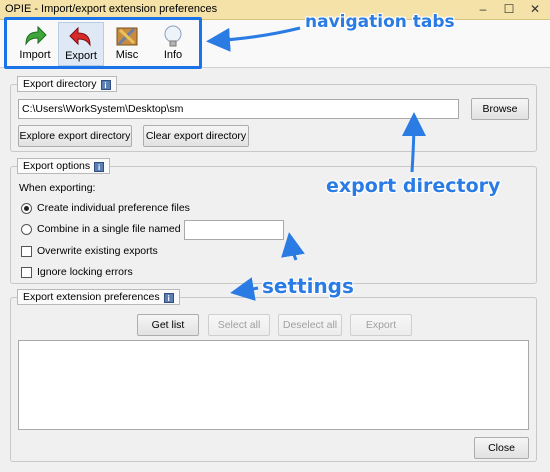 The width and height of the screenshot is (550, 472). I want to click on settings-arrow-left, so click(244, 289).